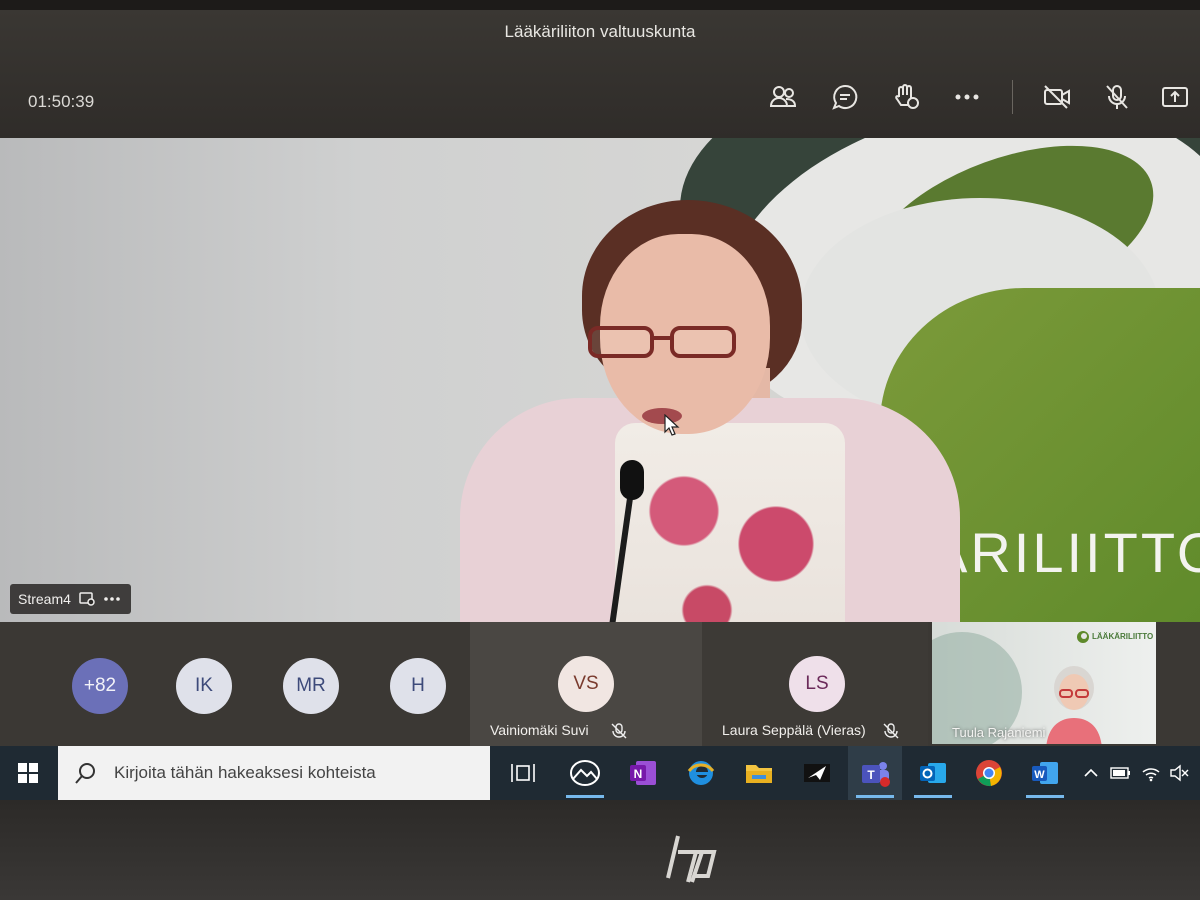 Image resolution: width=1200 pixels, height=900 pixels. Describe the element at coordinates (638, 774) in the screenshot. I see `svg-text: N` at that location.